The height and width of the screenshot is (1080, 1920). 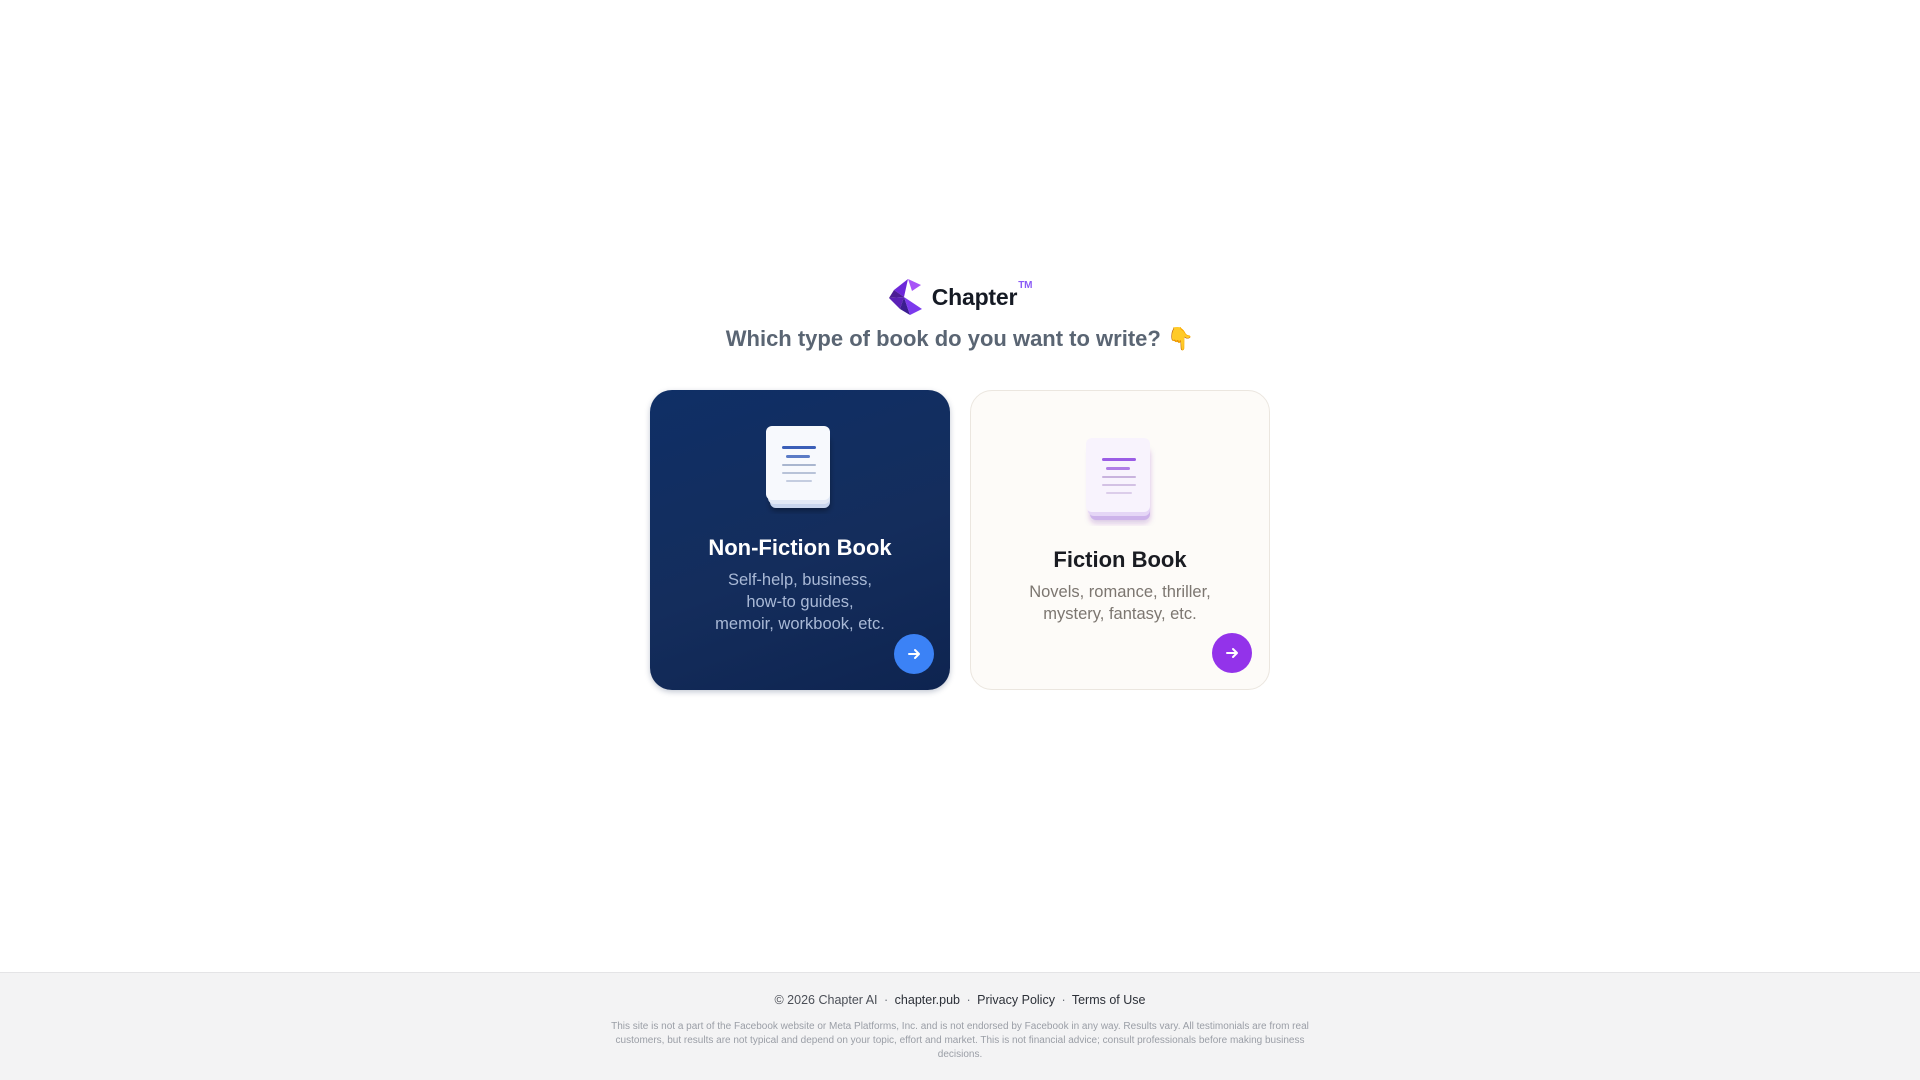 I want to click on brand-trademark: TM, so click(x=1025, y=285).